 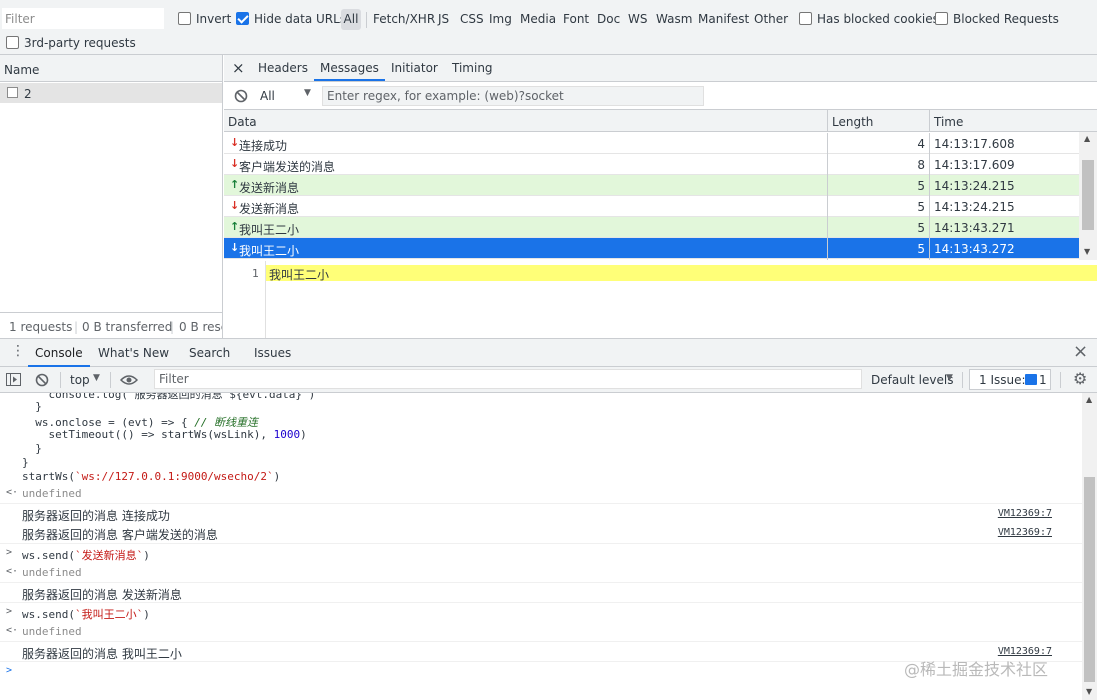 What do you see at coordinates (109, 555) in the screenshot?
I see `code-string: `发送新消息`` at bounding box center [109, 555].